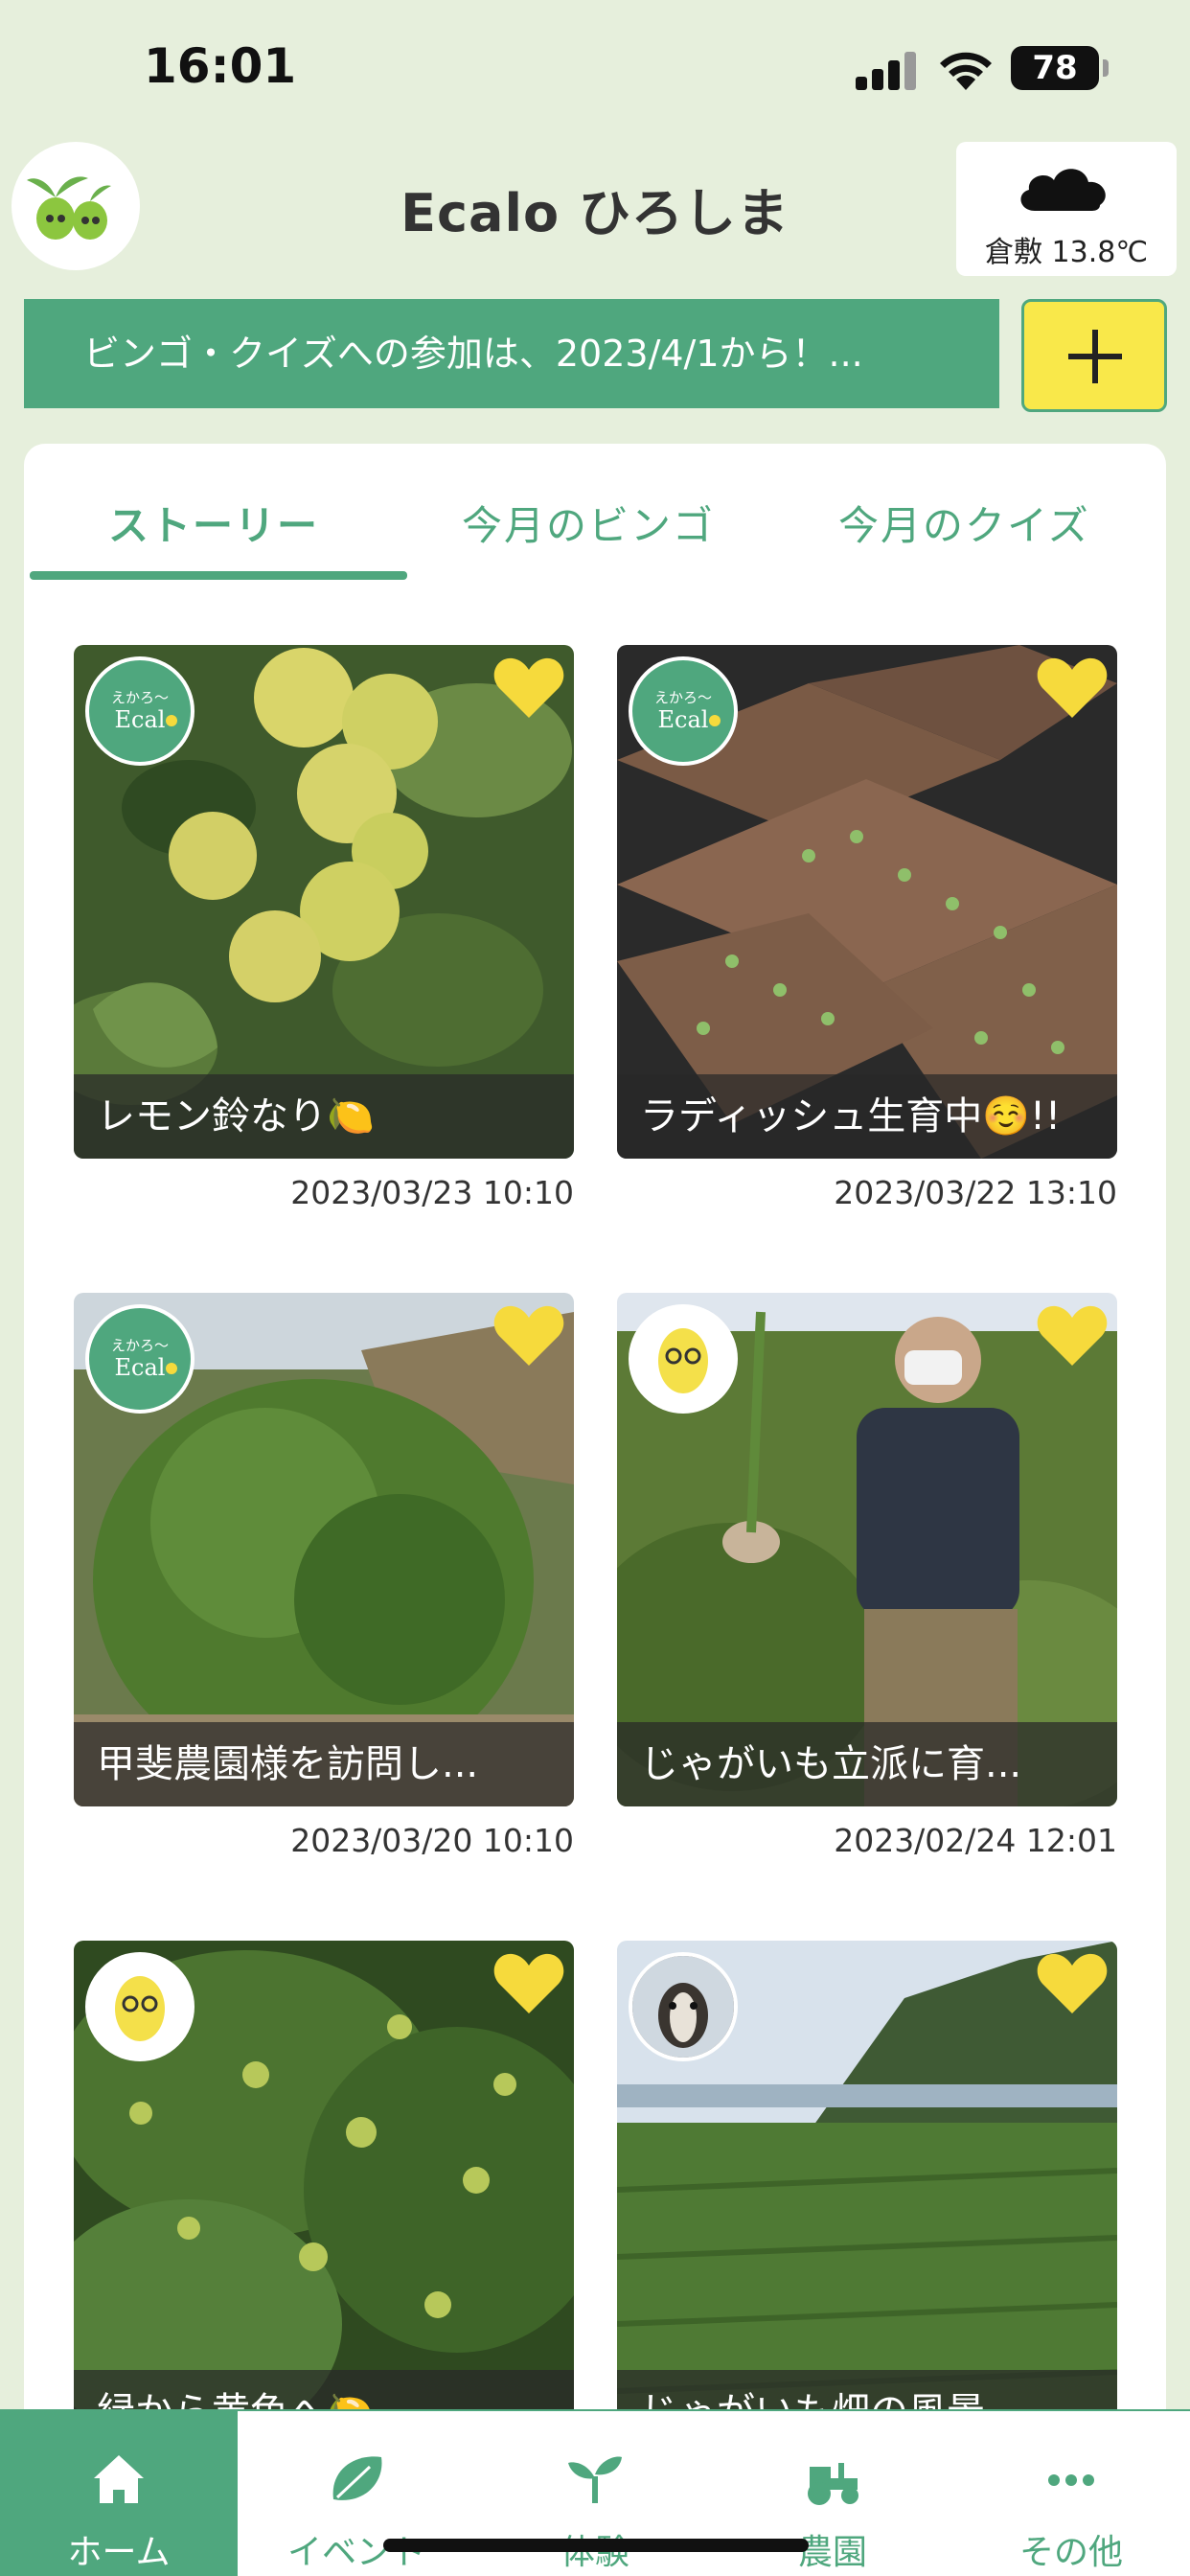 This screenshot has width=1190, height=2576. What do you see at coordinates (1071, 2480) in the screenshot?
I see `more-icon` at bounding box center [1071, 2480].